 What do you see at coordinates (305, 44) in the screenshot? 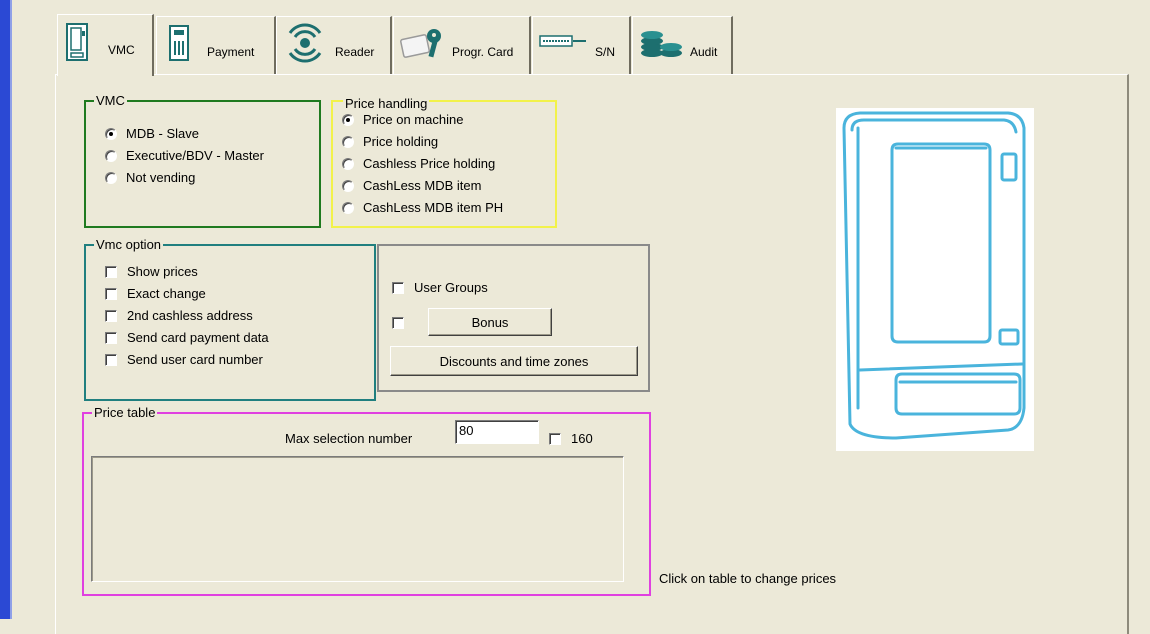
I see `wireless-reader-icon` at bounding box center [305, 44].